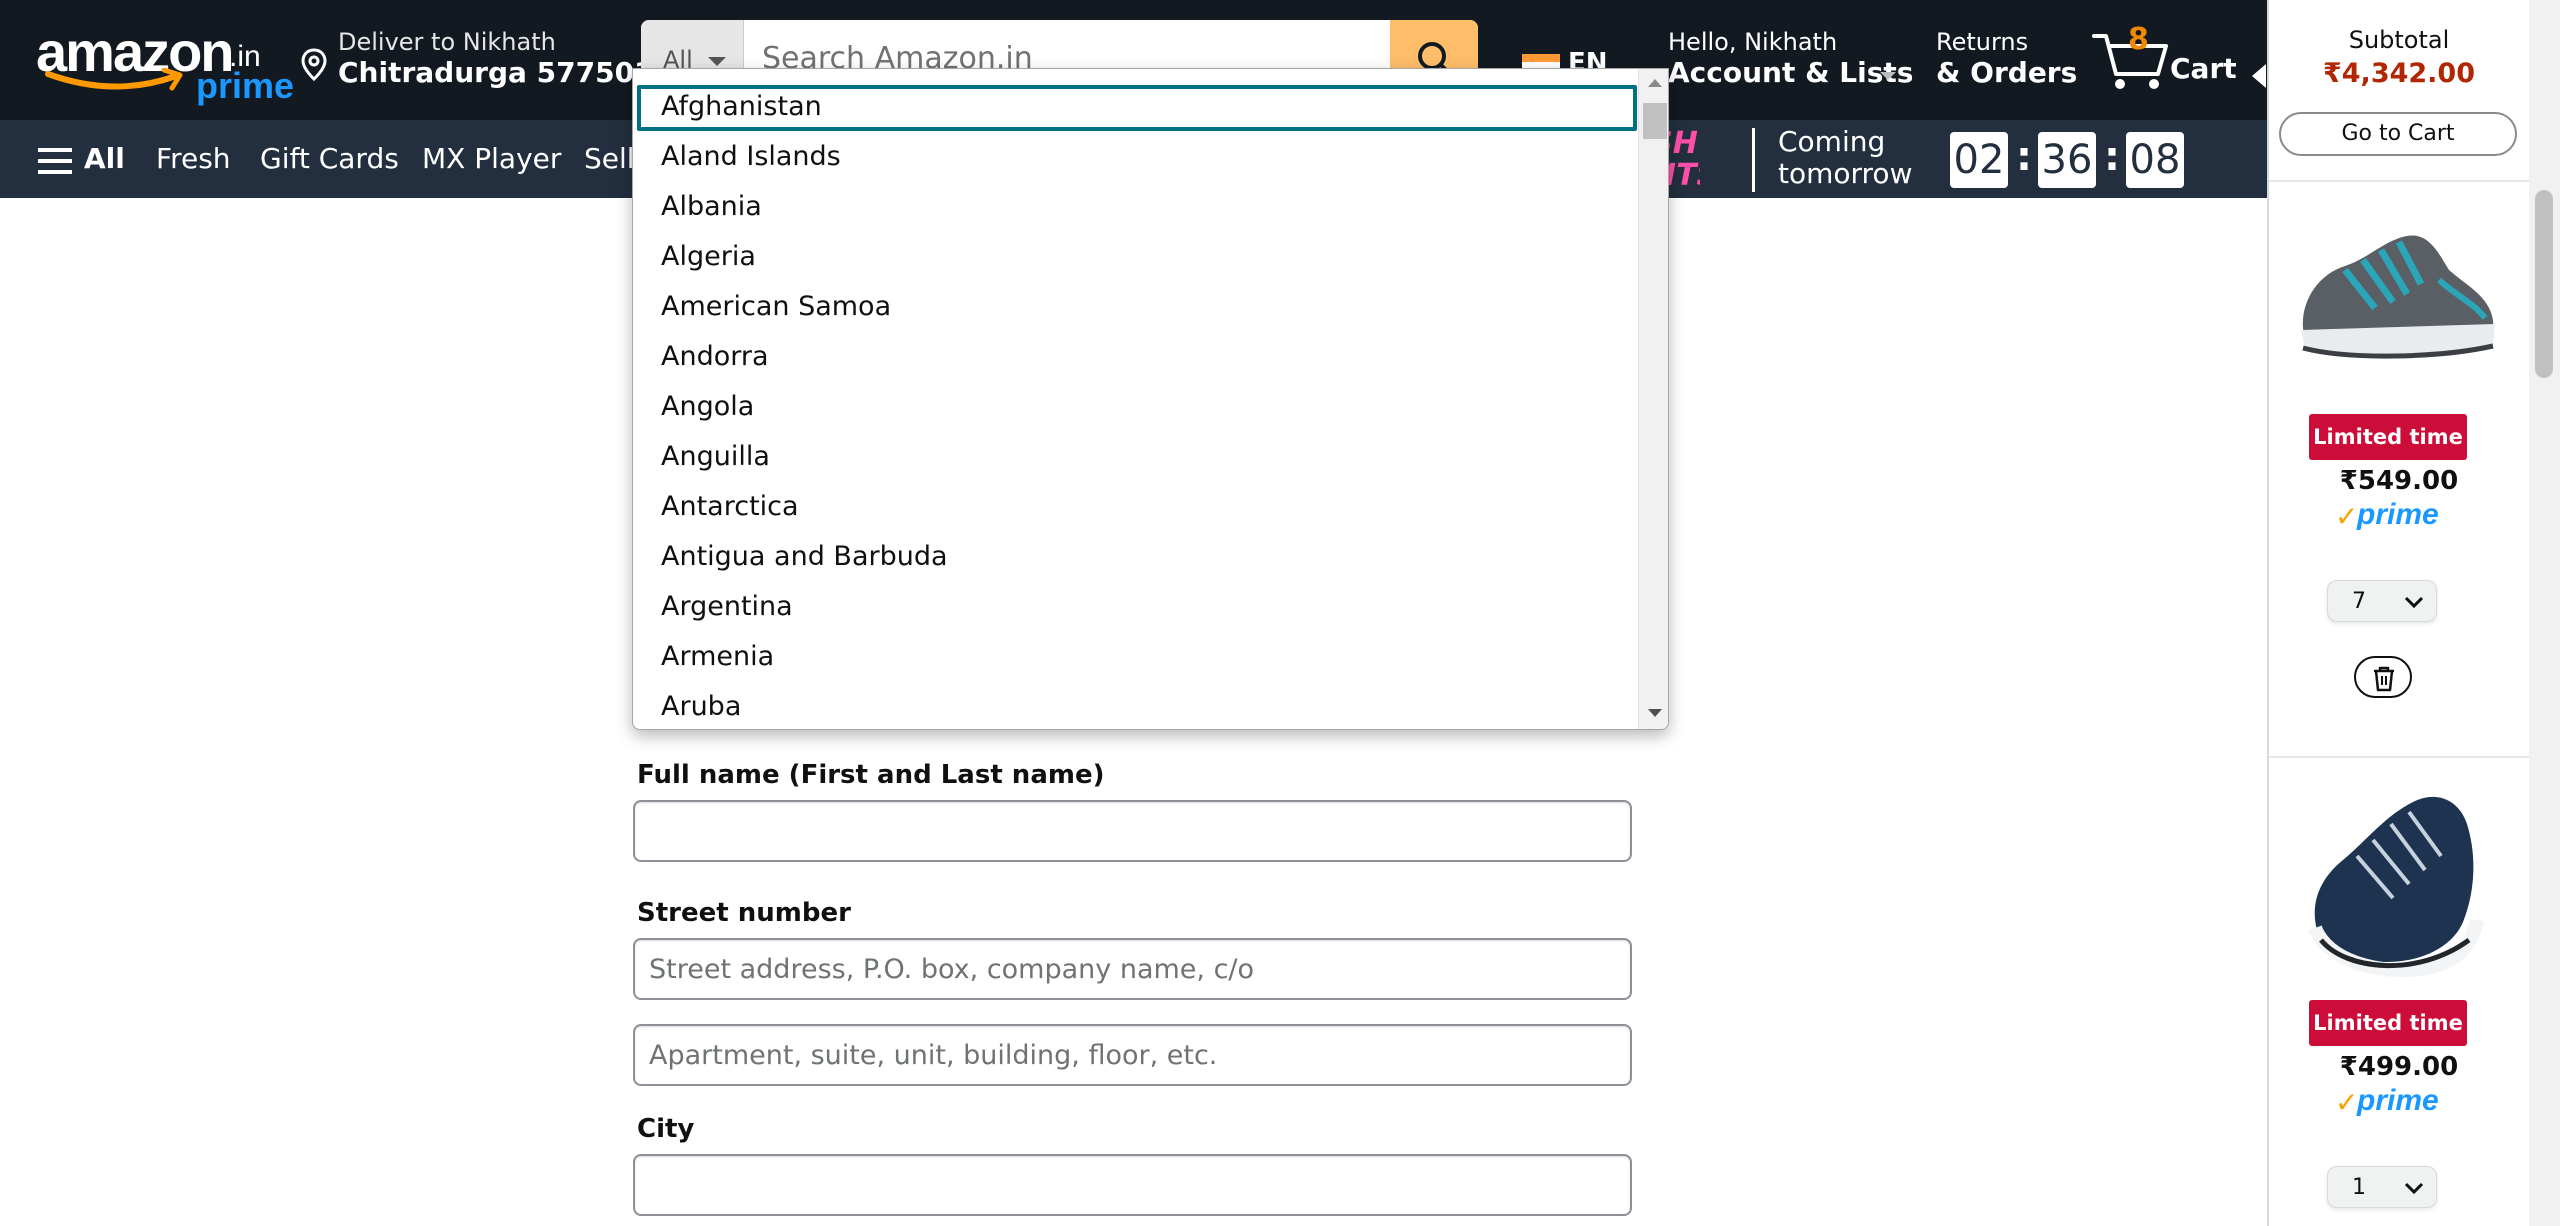 The width and height of the screenshot is (2560, 1226). I want to click on promo-divider, so click(1753, 160).